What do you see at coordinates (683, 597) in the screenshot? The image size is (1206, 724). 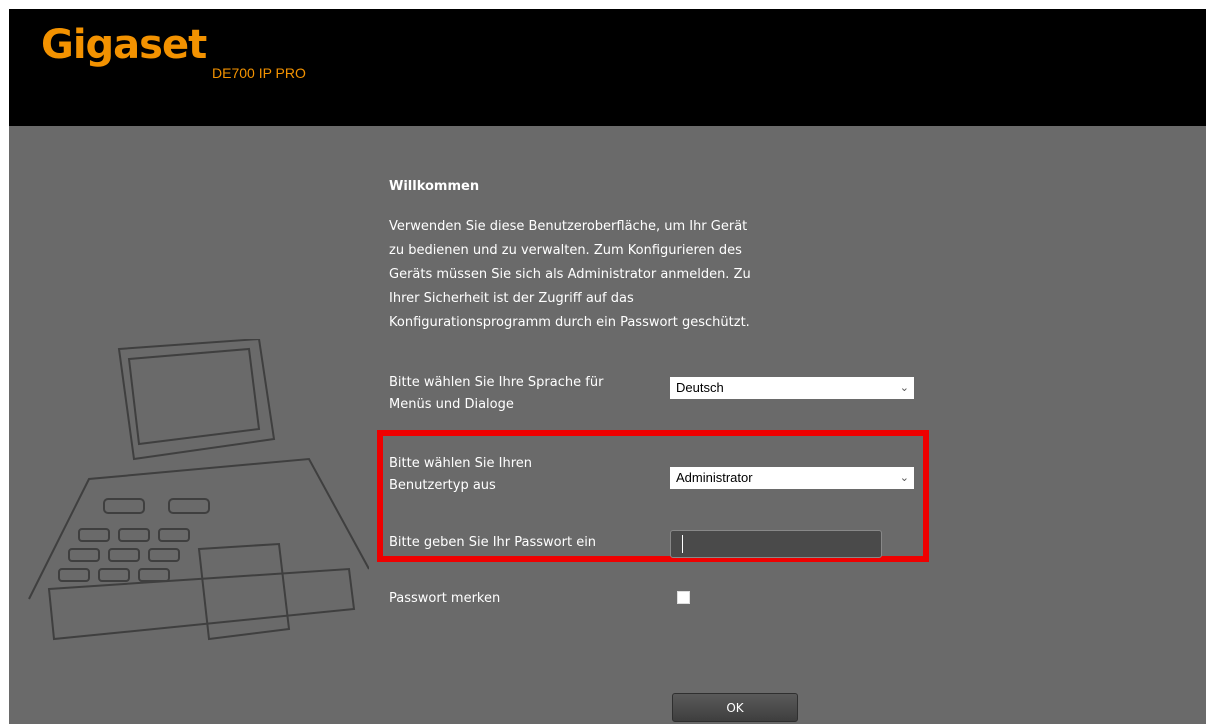 I see `remember-password-checkbox` at bounding box center [683, 597].